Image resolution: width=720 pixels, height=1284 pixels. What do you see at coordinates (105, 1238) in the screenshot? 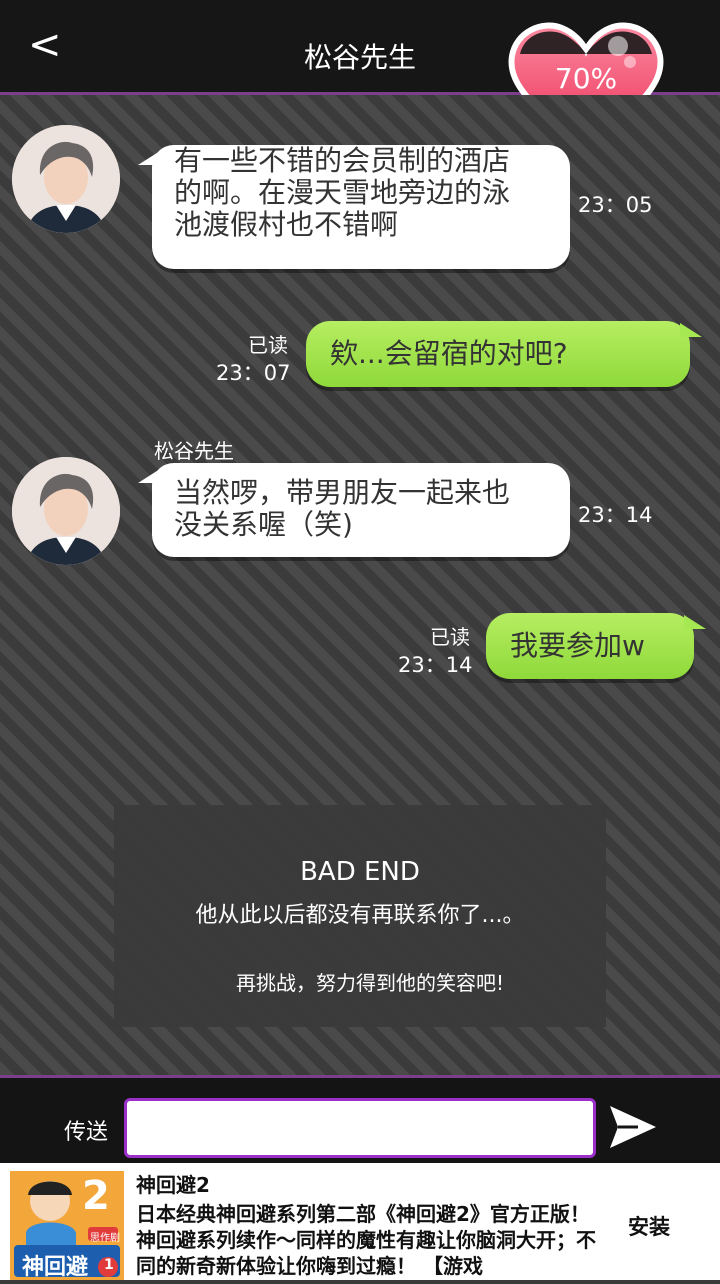
I see `ad-logo-tag: 思作剧` at bounding box center [105, 1238].